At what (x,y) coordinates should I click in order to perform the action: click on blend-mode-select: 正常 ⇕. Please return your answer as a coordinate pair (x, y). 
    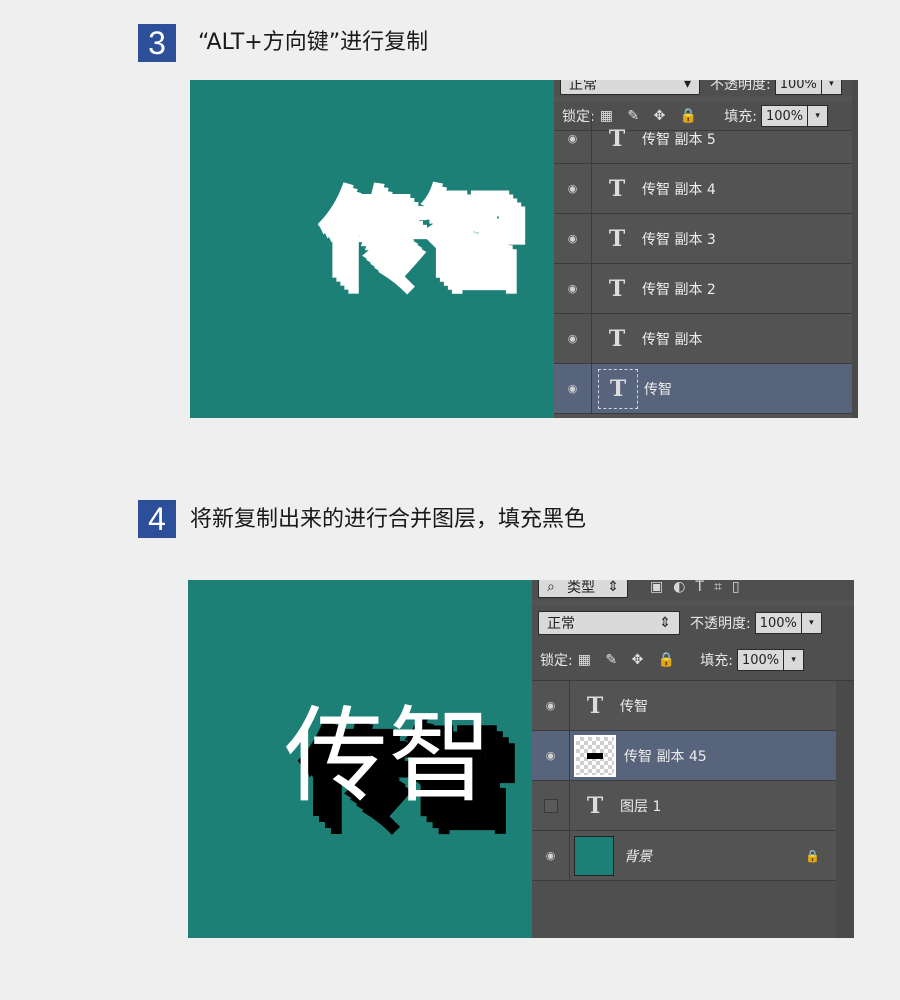
    Looking at the image, I should click on (609, 623).